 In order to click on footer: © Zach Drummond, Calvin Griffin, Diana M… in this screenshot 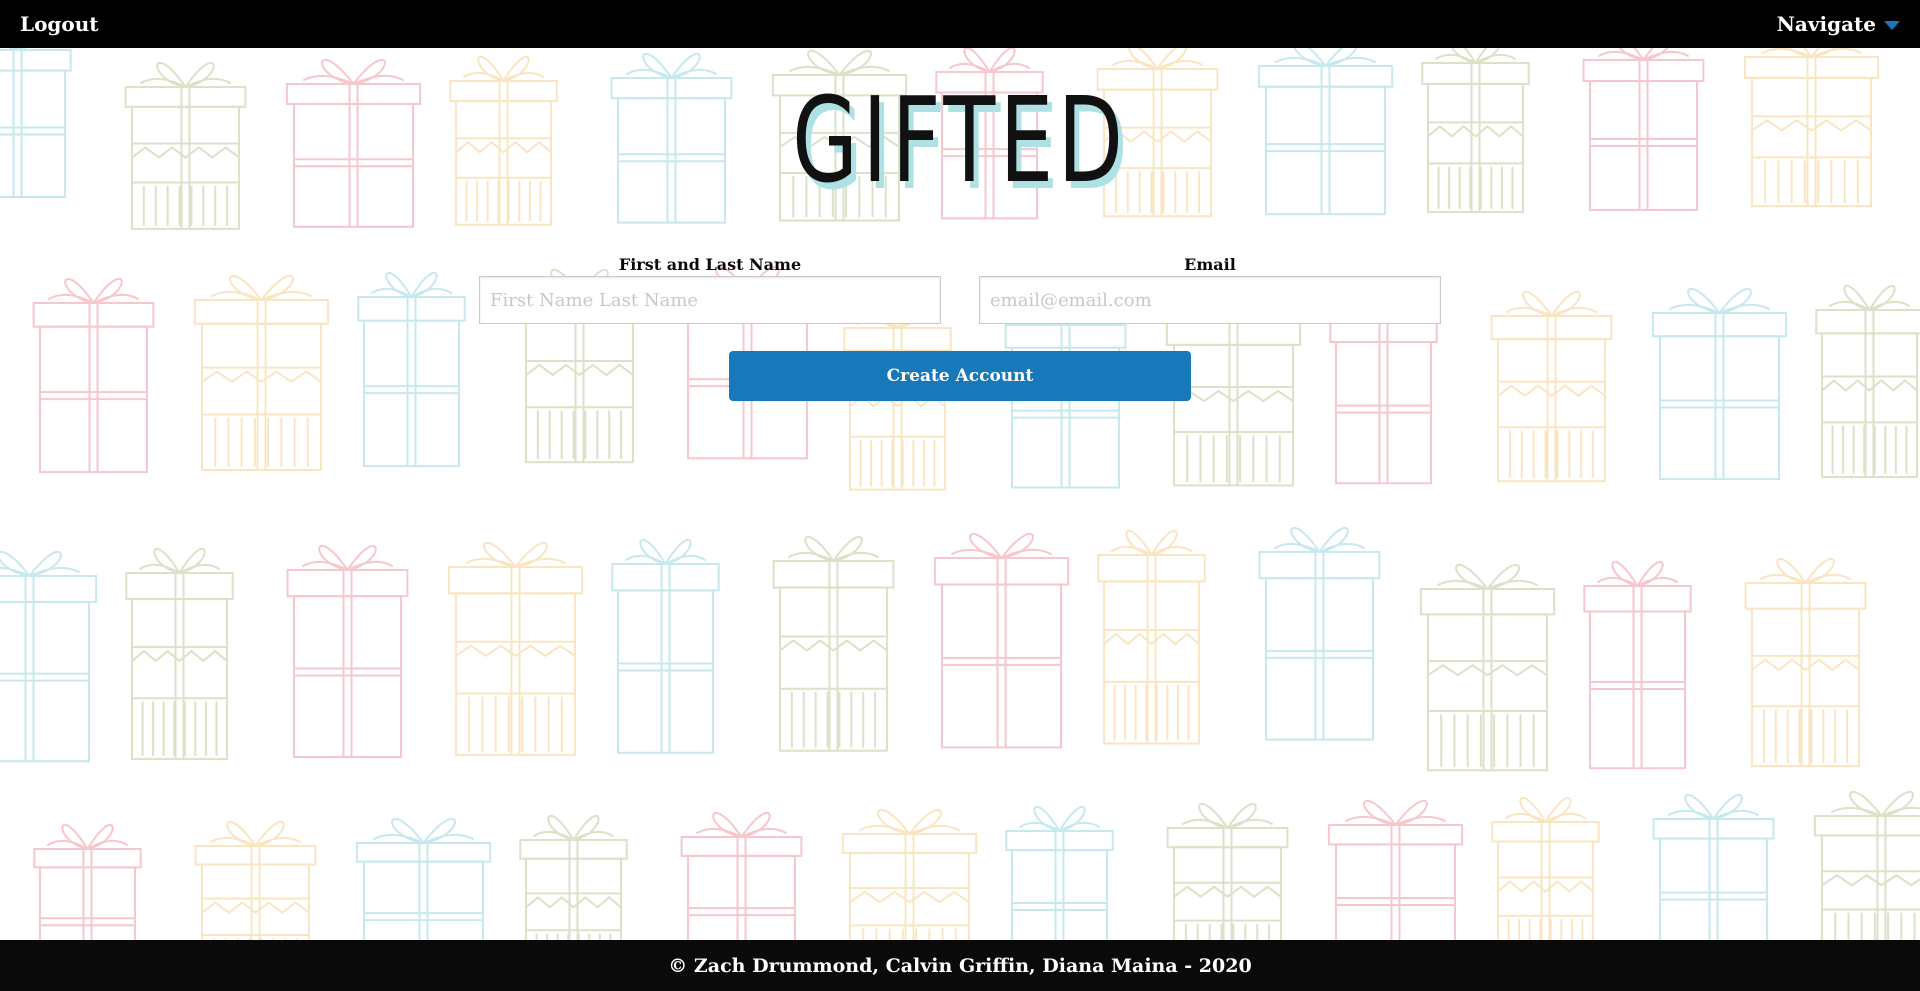, I will do `click(960, 965)`.